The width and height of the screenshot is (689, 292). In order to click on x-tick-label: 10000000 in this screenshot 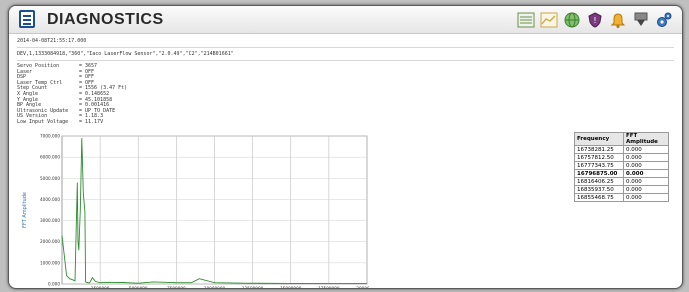, I will do `click(215, 287)`.